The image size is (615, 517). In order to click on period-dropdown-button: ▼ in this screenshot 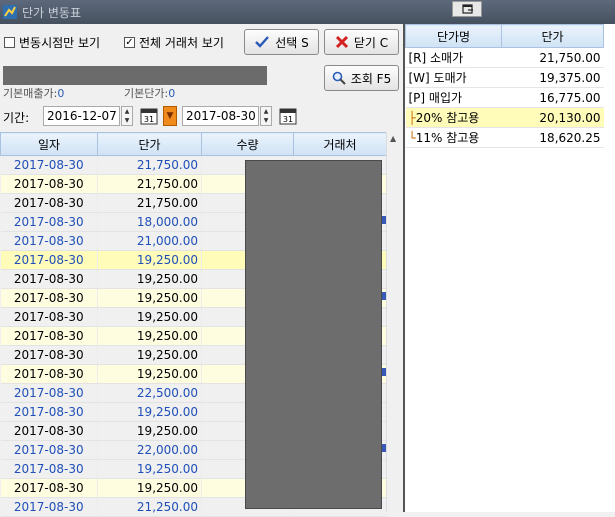, I will do `click(170, 116)`.